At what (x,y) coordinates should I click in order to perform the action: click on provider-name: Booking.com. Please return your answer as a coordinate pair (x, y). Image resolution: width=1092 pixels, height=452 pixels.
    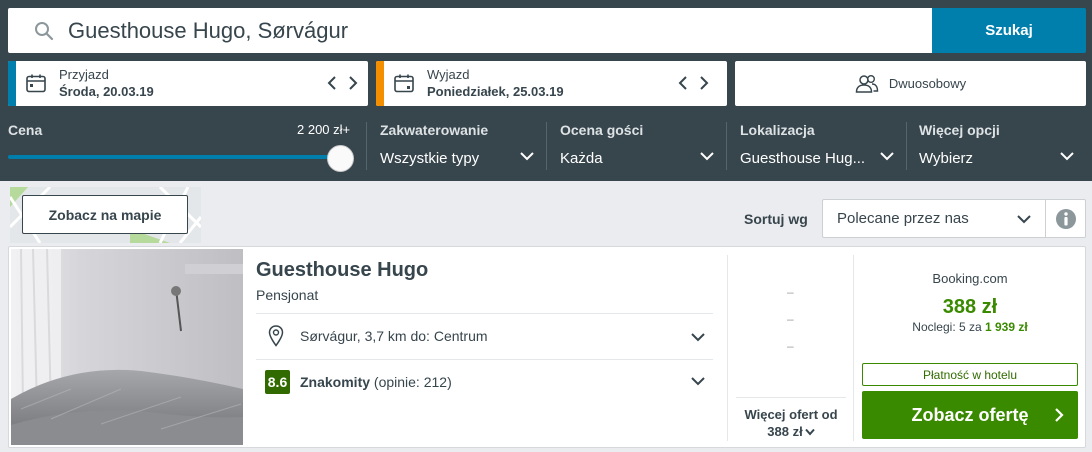
    Looking at the image, I should click on (970, 278).